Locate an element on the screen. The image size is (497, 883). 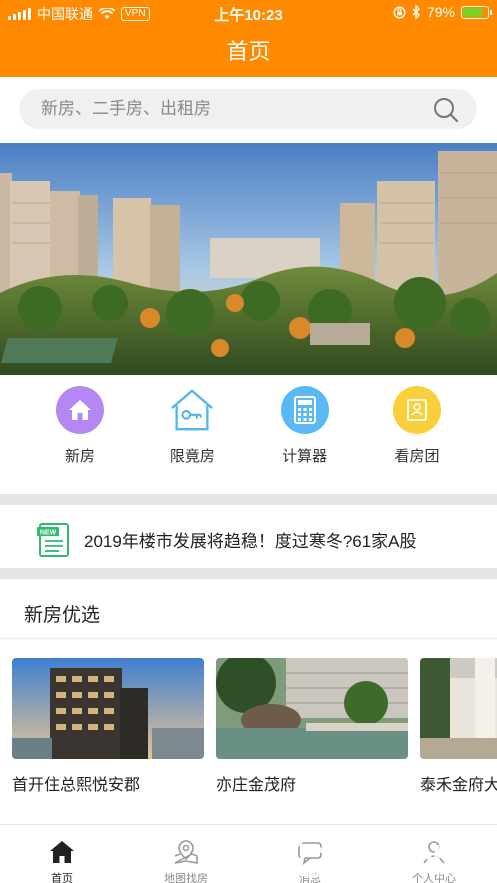
news-headline: 2019年楼市发展将趋稳！度过寒冬?61家A股 is located at coordinates (250, 539).